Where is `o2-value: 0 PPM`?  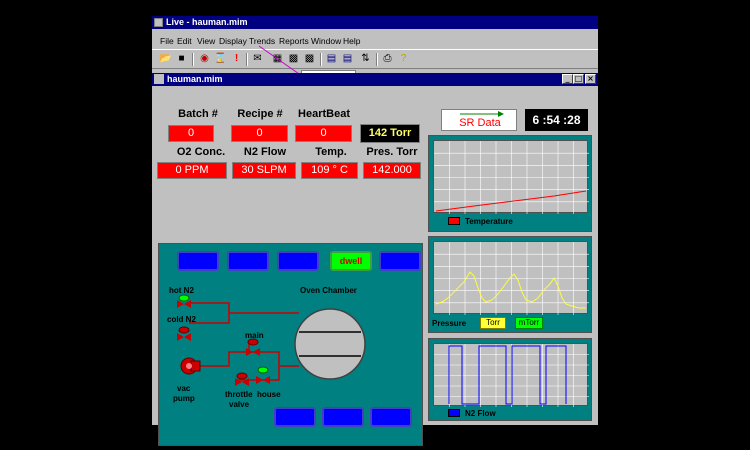
o2-value: 0 PPM is located at coordinates (192, 170).